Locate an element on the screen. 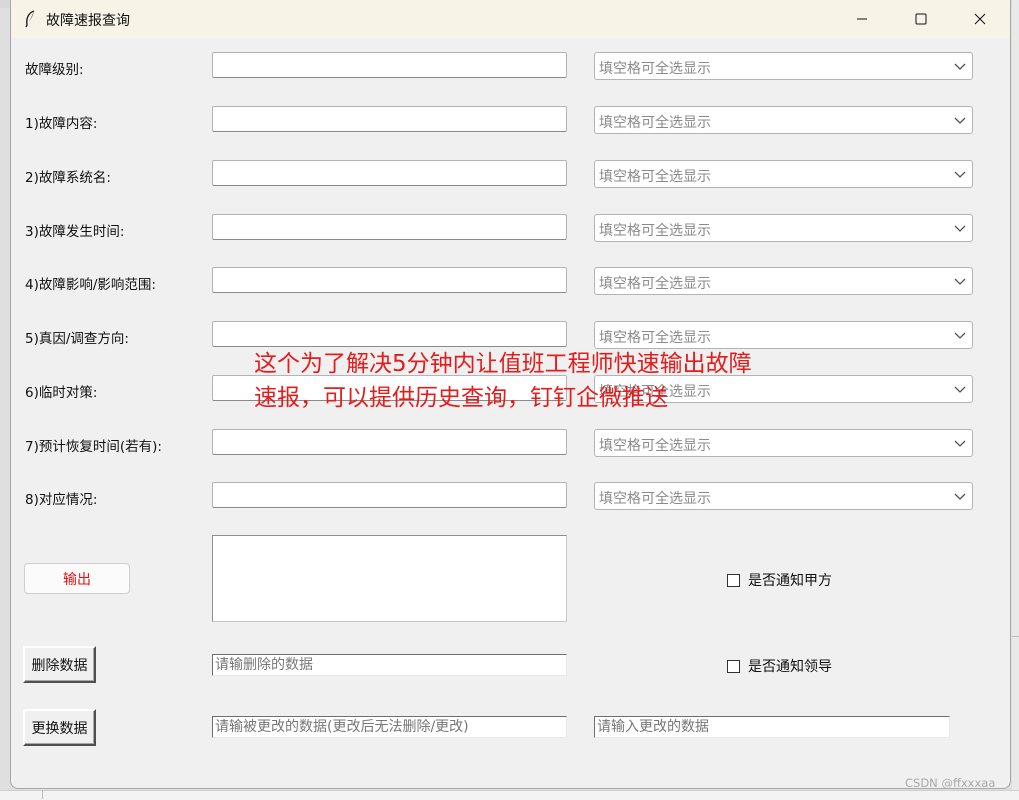 This screenshot has width=1019, height=800. occur-time-input is located at coordinates (389, 227).